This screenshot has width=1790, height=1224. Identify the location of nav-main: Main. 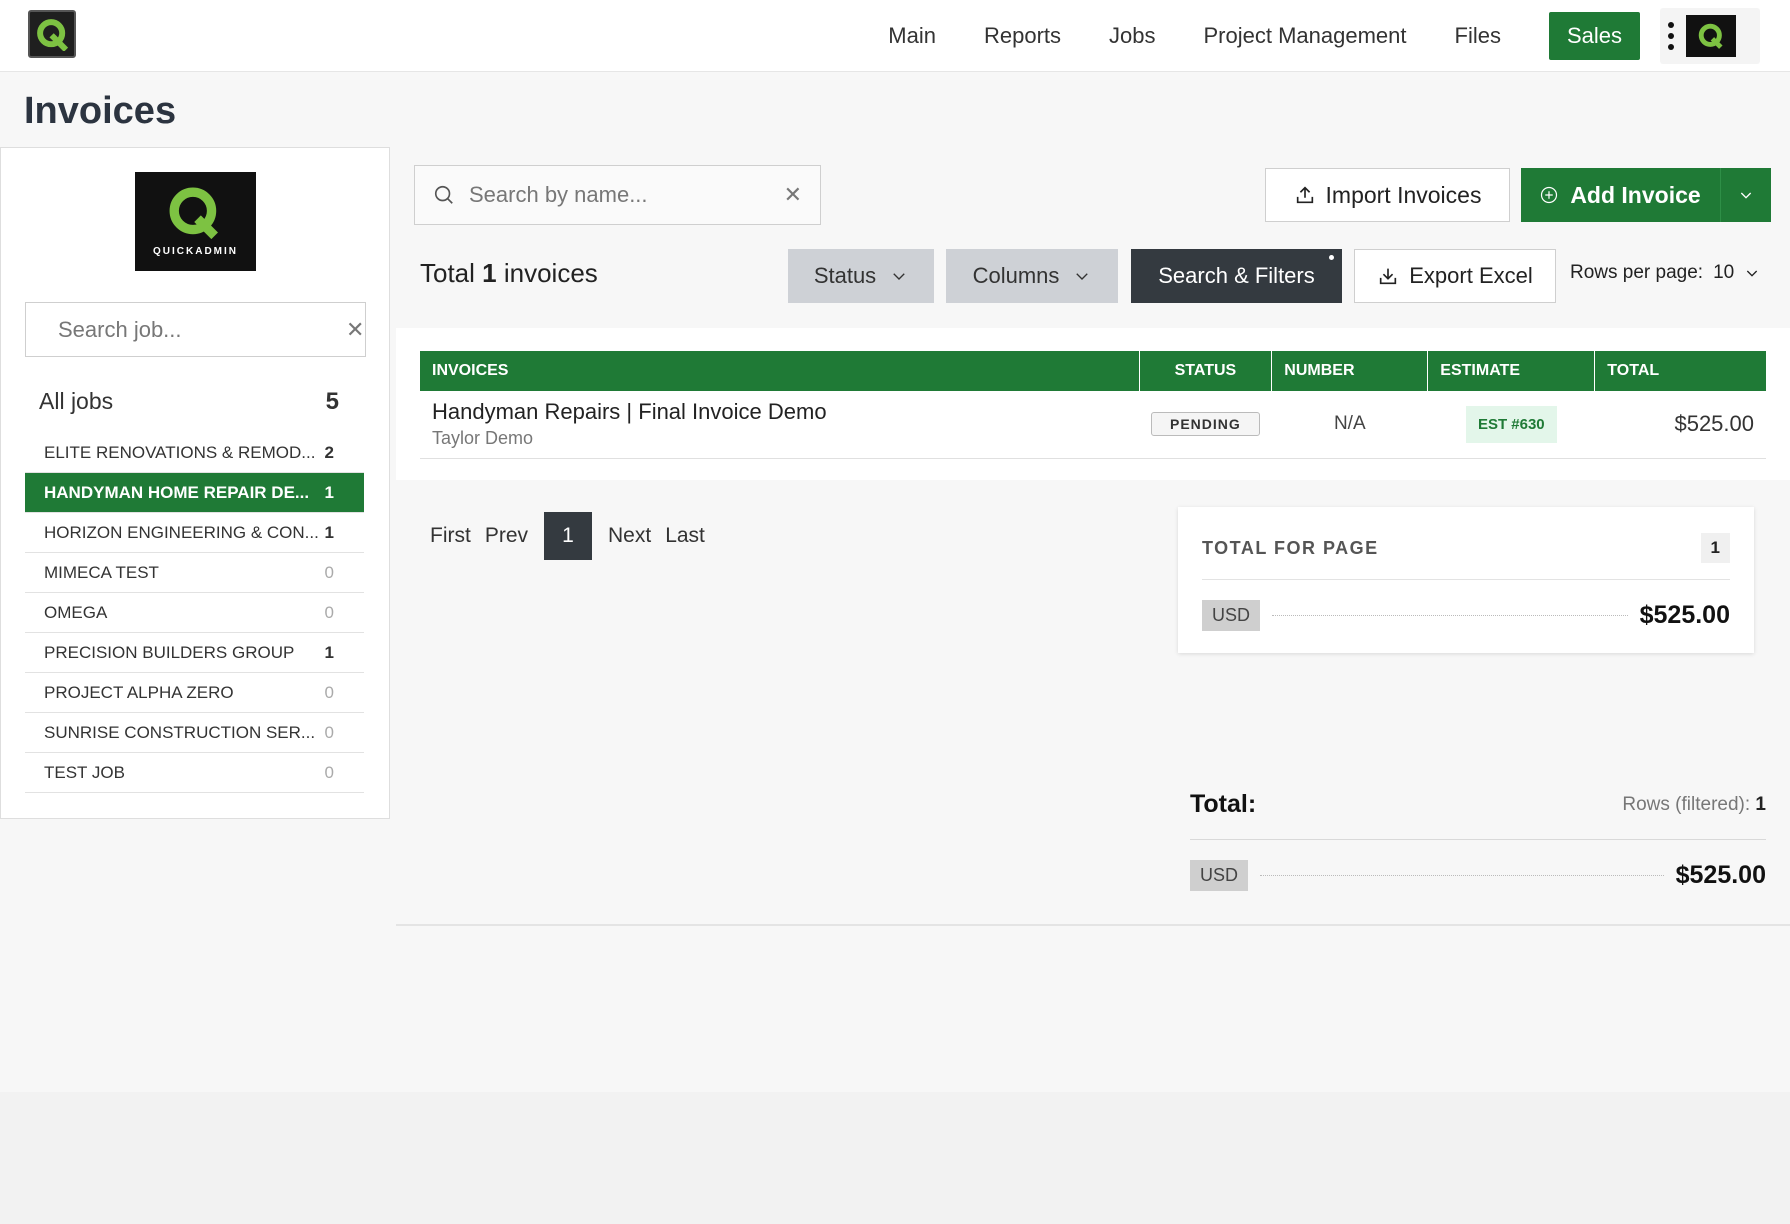
(912, 36).